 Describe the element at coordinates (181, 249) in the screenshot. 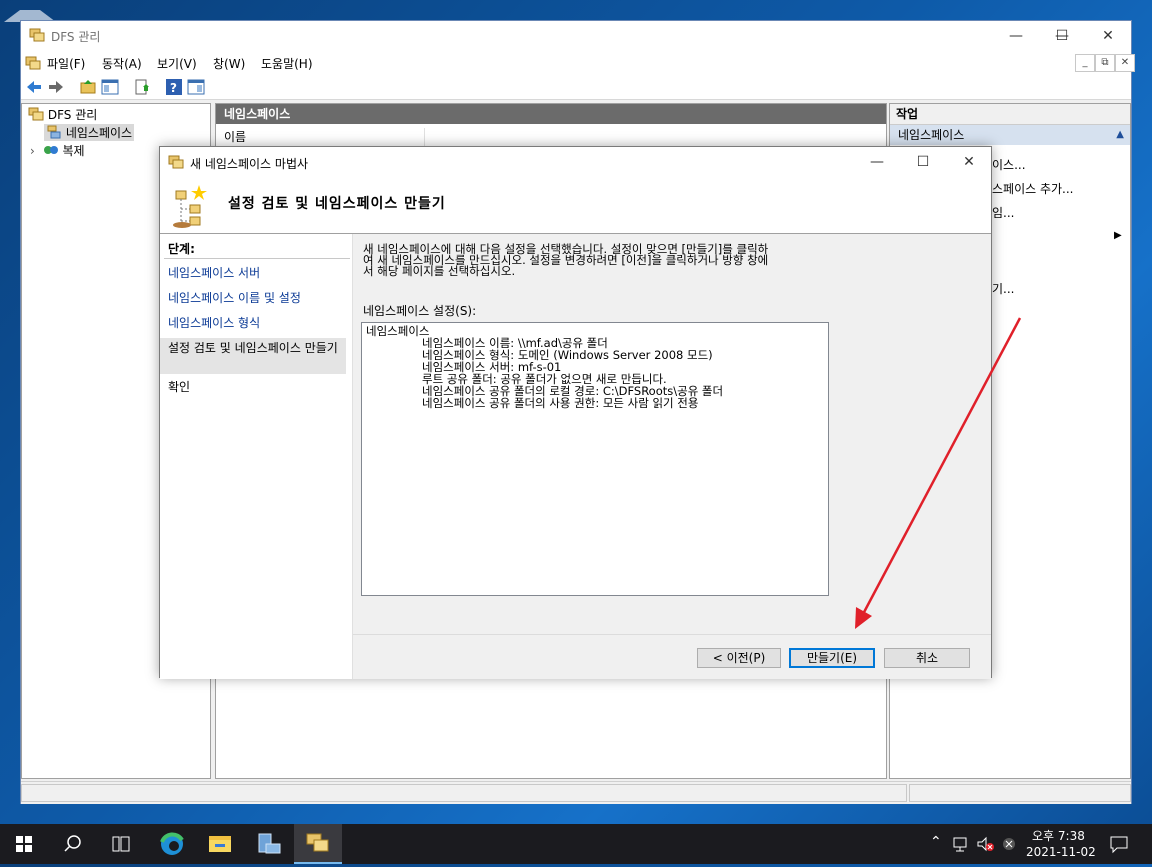

I see `steps-title: 단계:` at that location.